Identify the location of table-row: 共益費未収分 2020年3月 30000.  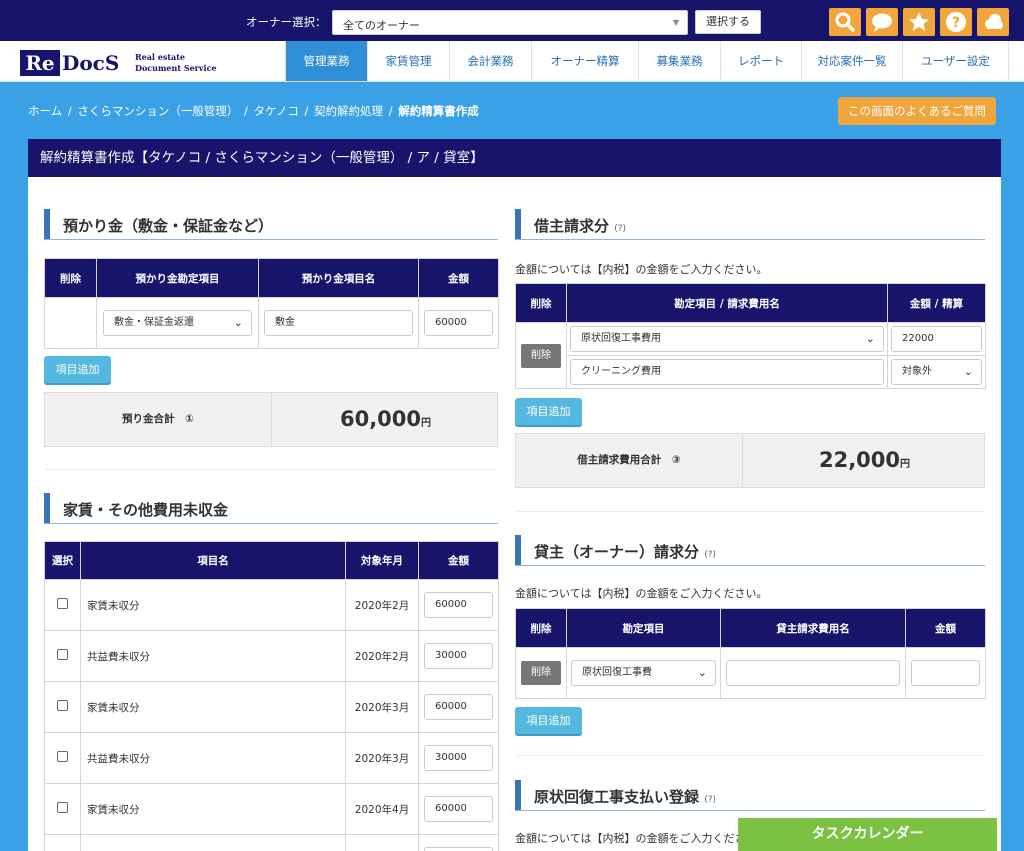
(271, 758).